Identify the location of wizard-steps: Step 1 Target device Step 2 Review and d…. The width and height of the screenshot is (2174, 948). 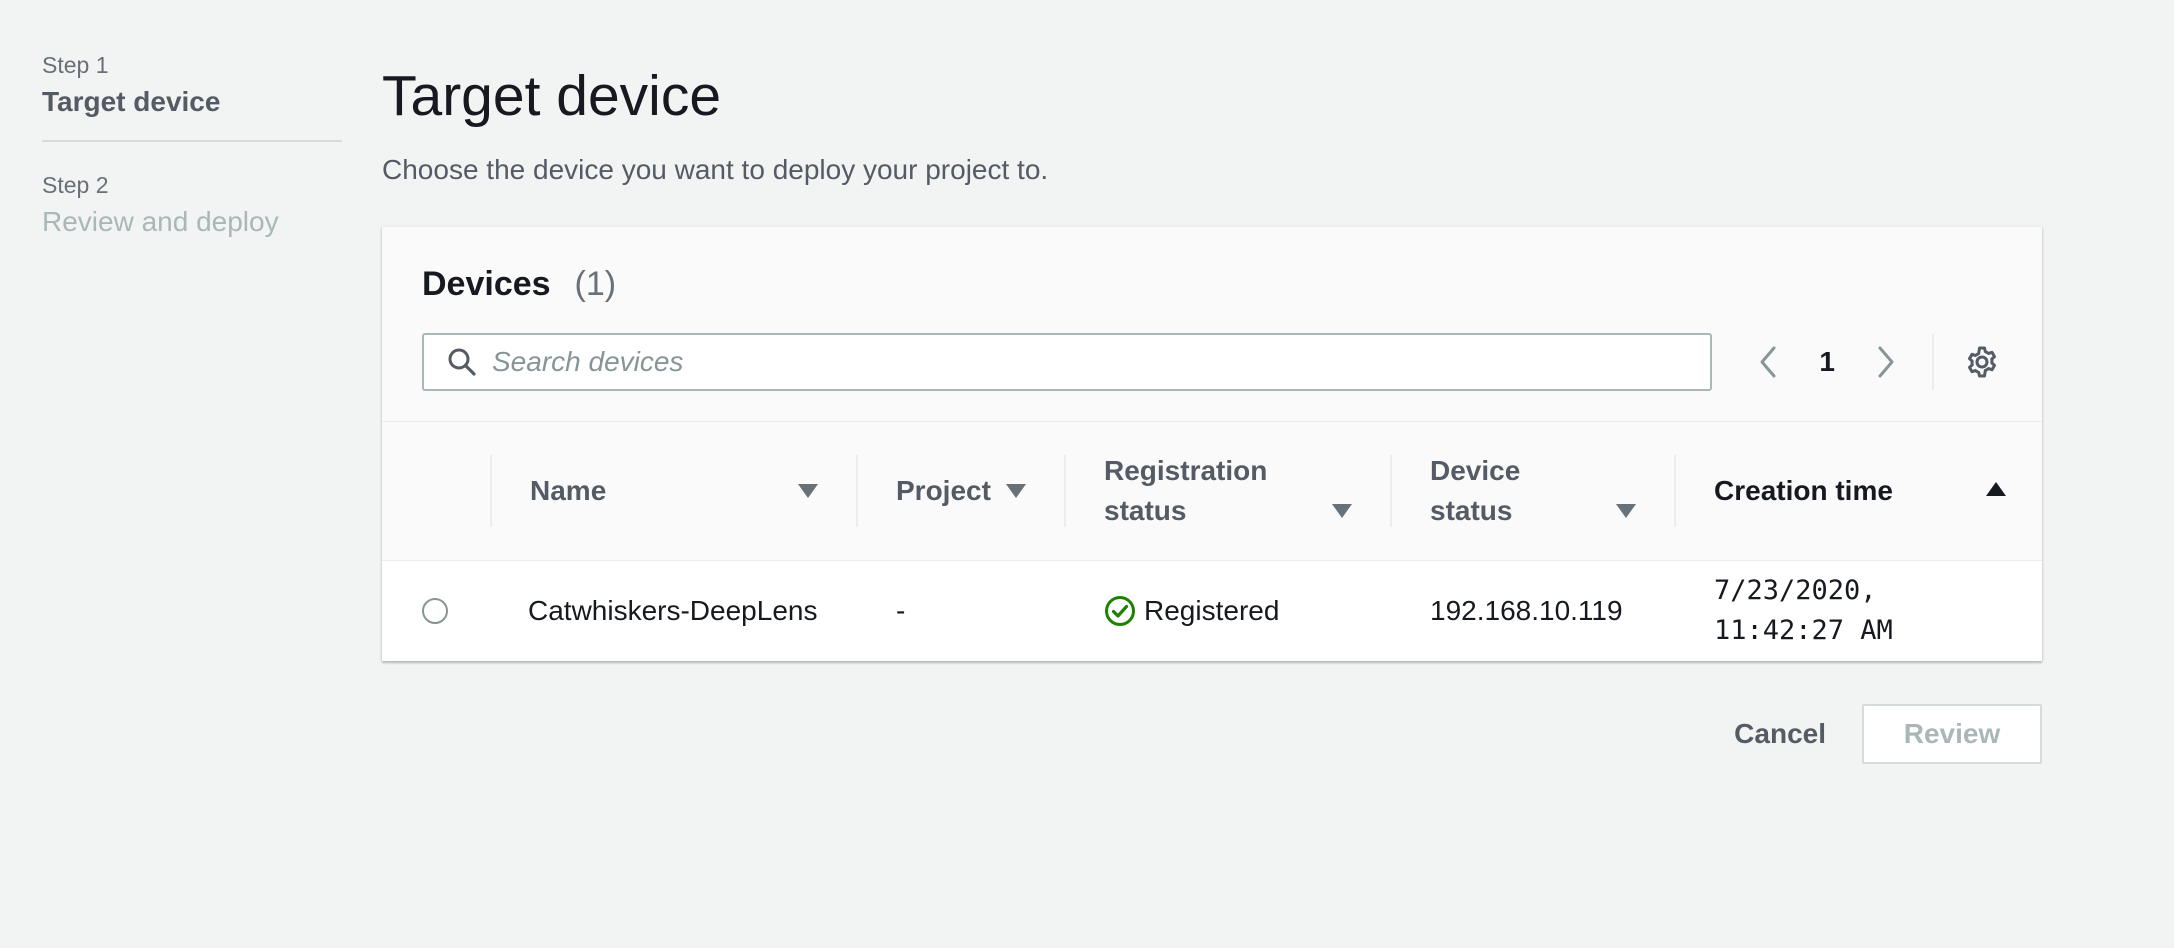
(192, 155).